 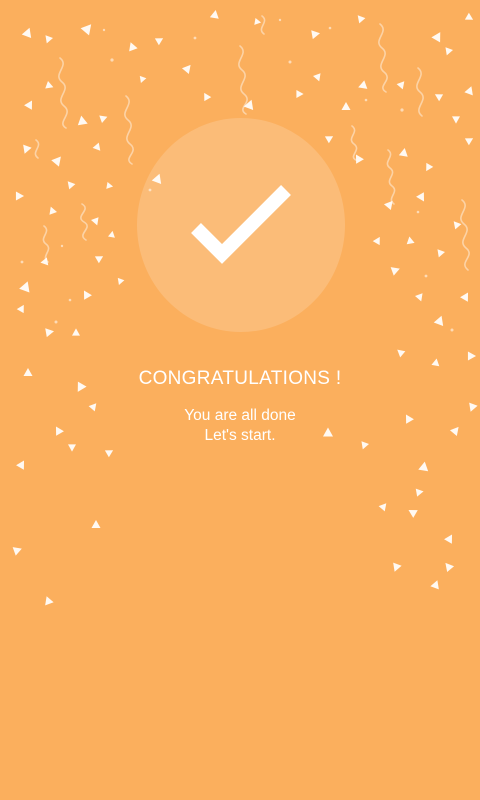 I want to click on start-message: Let's start., so click(x=240, y=435).